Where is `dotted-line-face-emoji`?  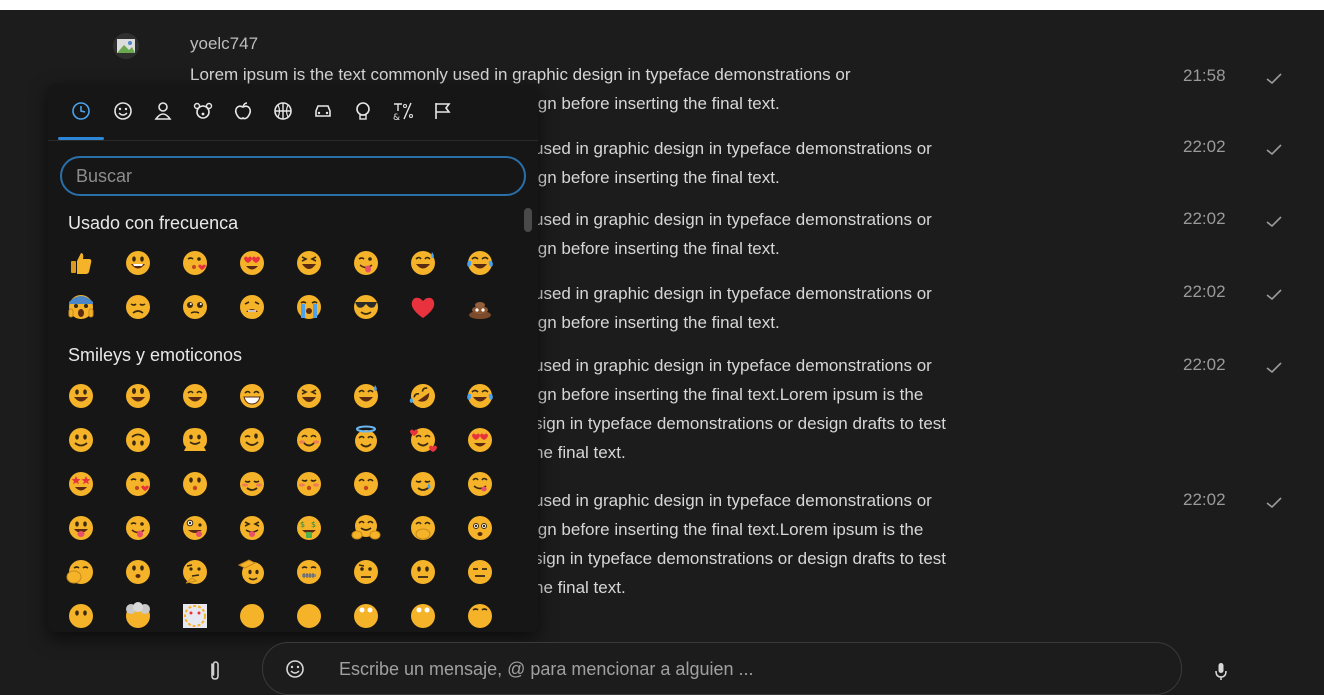
dotted-line-face-emoji is located at coordinates (195, 616).